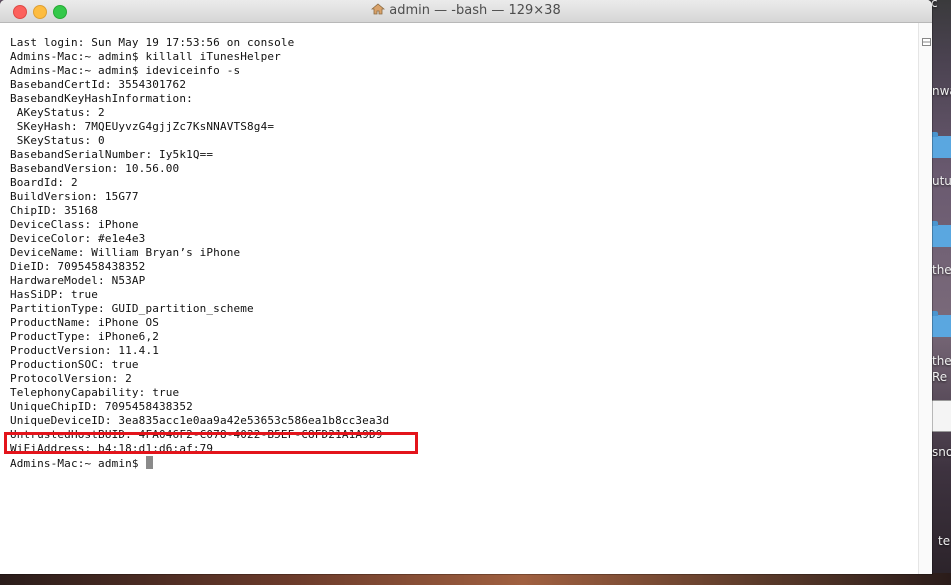  I want to click on window-title: admin — -bash — 129×38, so click(475, 10).